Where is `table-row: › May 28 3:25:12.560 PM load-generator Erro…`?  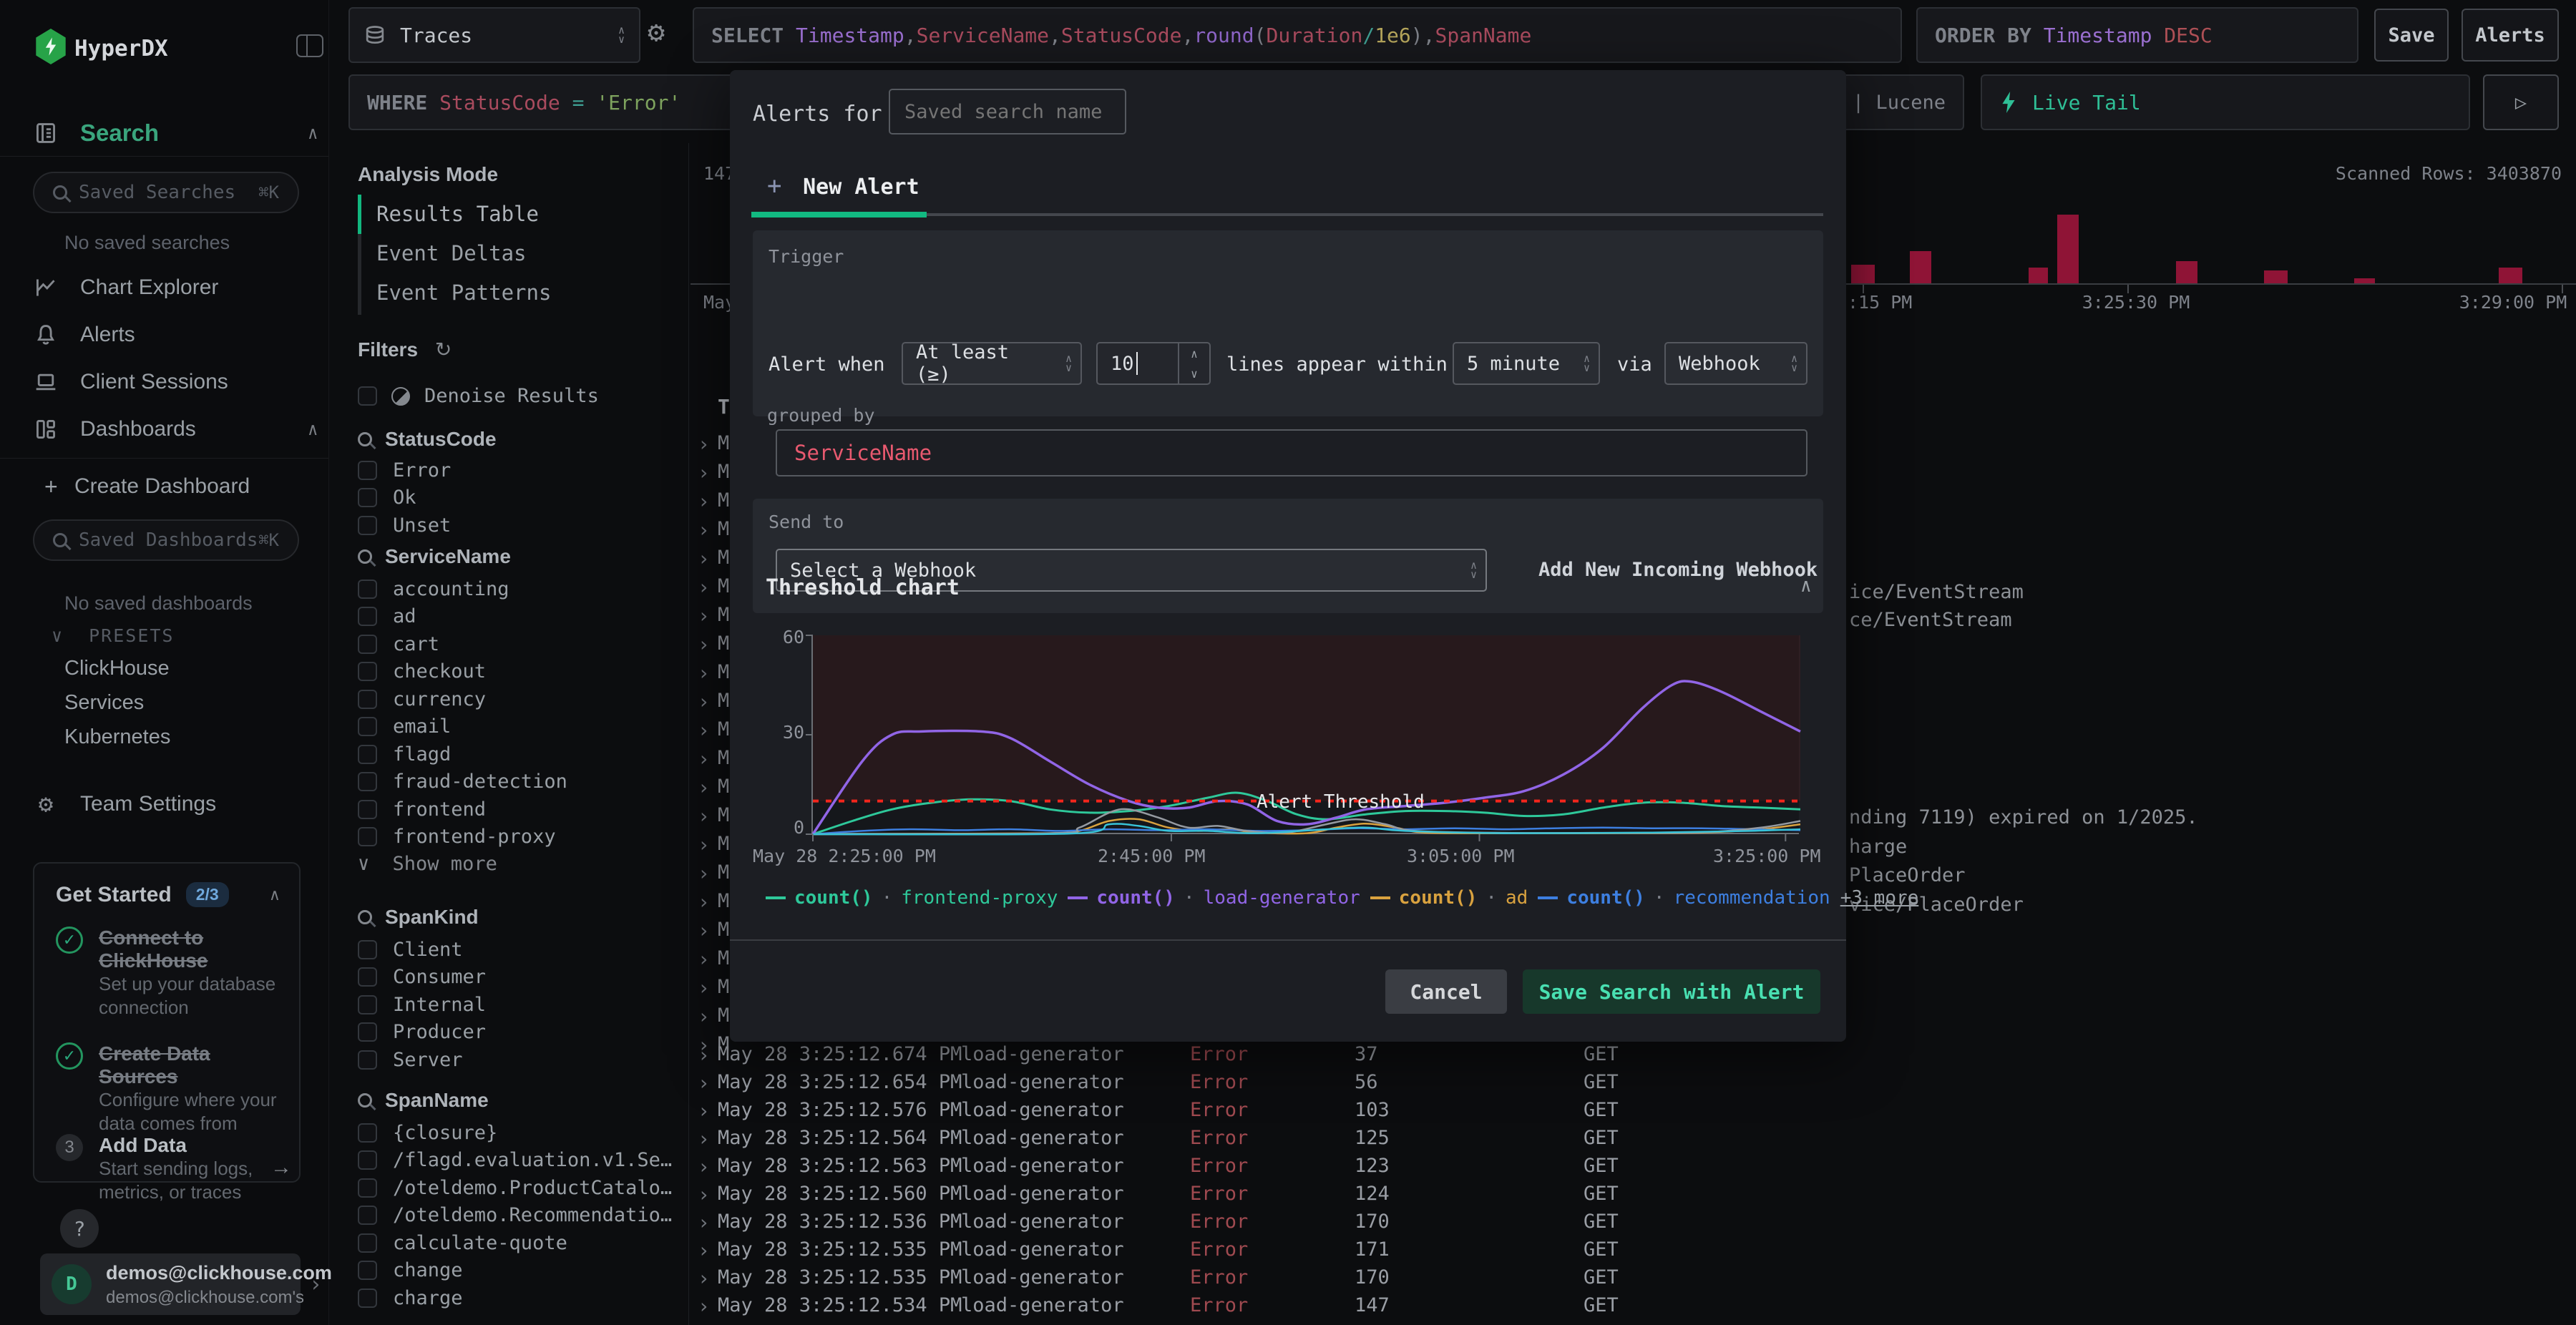 table-row: › May 28 3:25:12.560 PM load-generator Erro… is located at coordinates (1633, 1197).